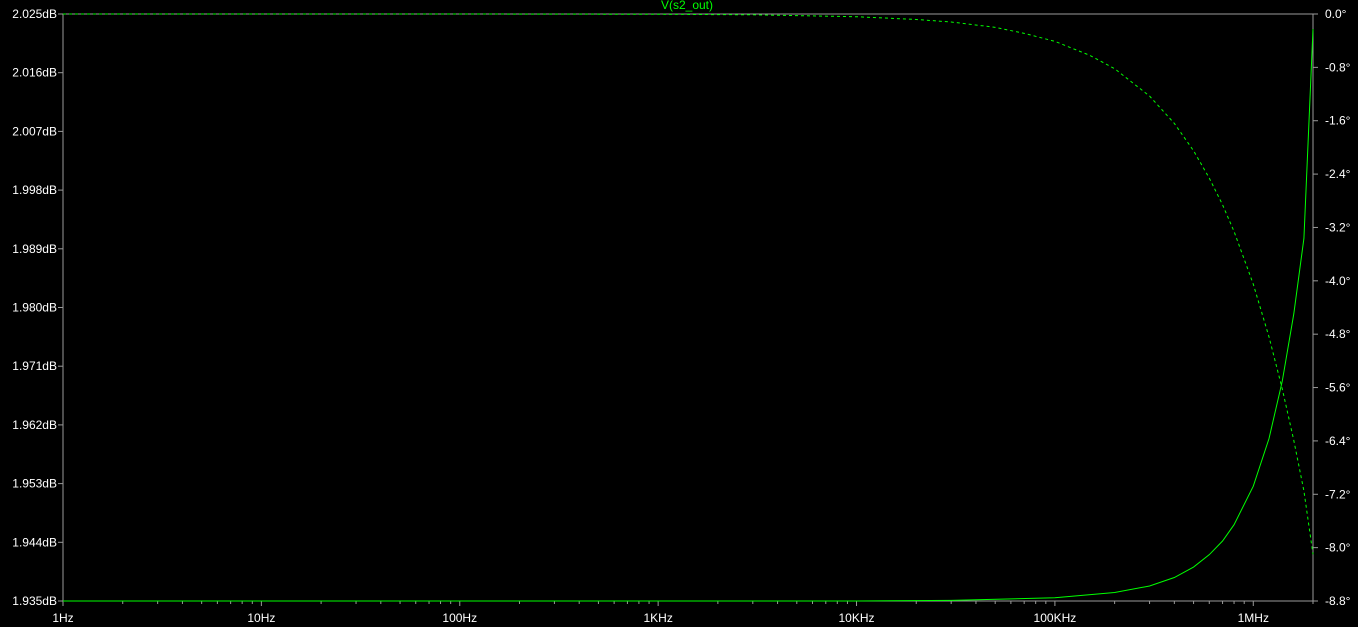  I want to click on y-right-tick-label: -7.2°, so click(1338, 494).